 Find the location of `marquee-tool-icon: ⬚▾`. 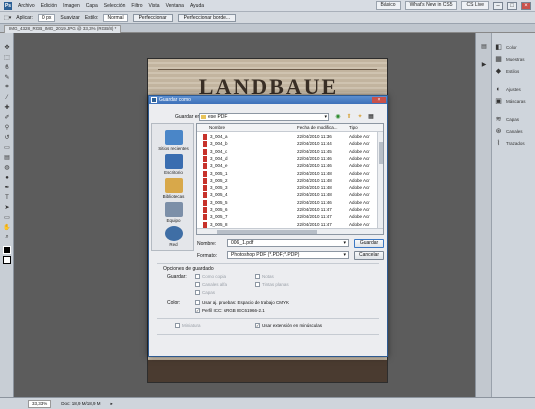

marquee-tool-icon: ⬚▾ is located at coordinates (7, 18).